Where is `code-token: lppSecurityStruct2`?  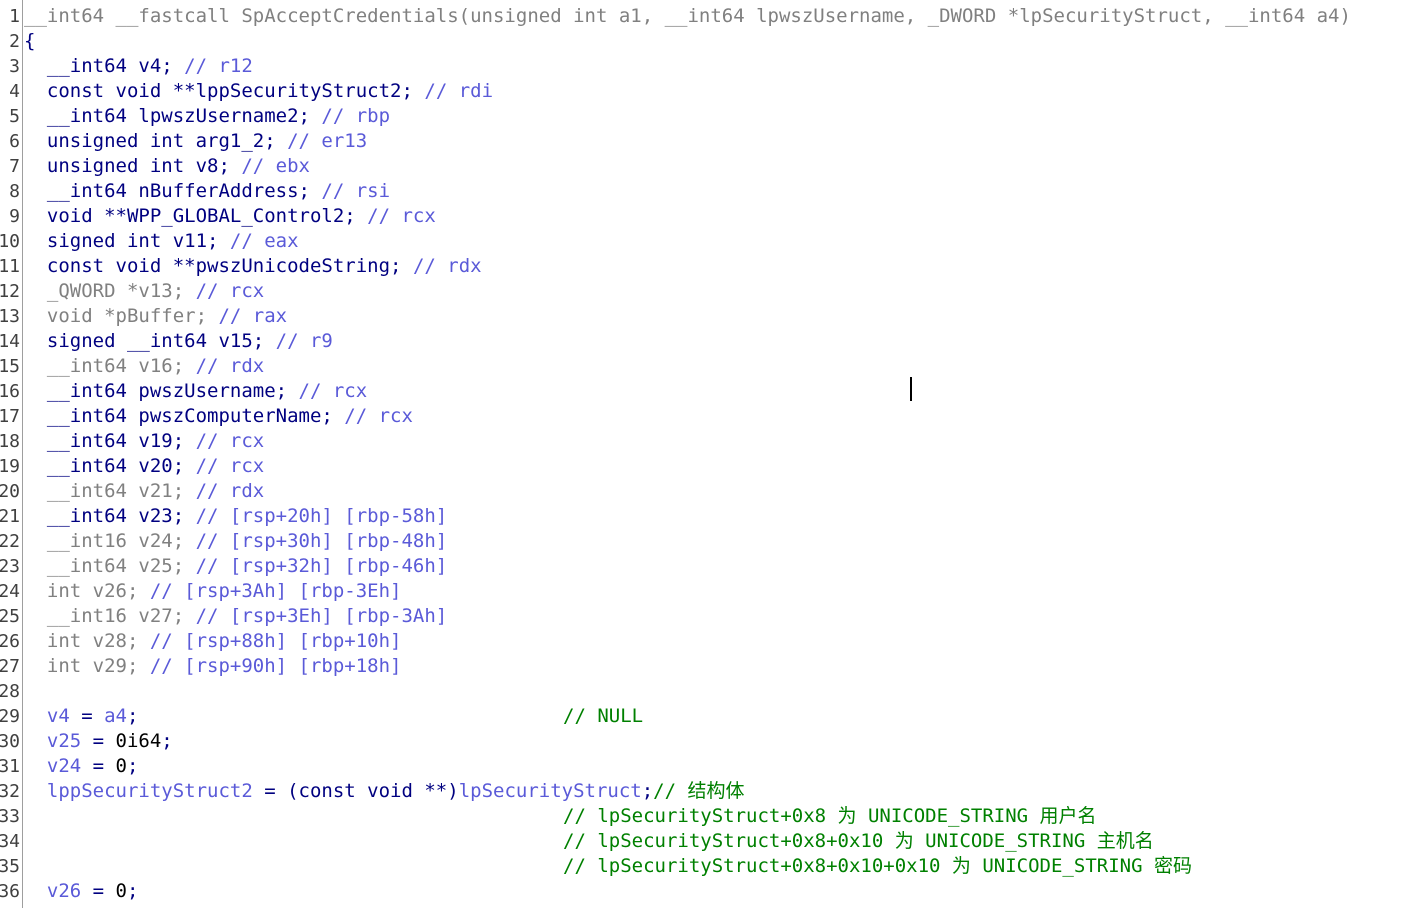 code-token: lppSecurityStruct2 is located at coordinates (138, 791).